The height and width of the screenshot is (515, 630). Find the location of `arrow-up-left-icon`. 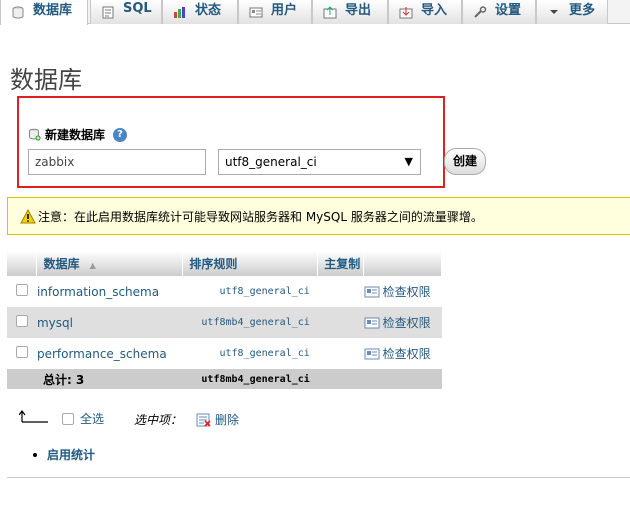

arrow-up-left-icon is located at coordinates (33, 416).